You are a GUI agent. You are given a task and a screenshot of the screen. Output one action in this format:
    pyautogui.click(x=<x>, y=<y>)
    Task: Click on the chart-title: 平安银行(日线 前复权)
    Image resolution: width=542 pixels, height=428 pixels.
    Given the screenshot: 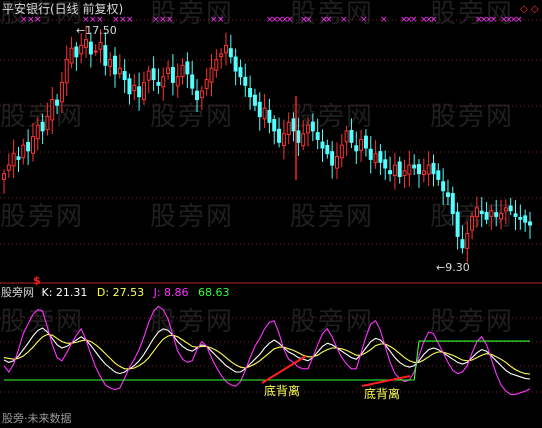 What is the action you would take?
    pyautogui.click(x=63, y=9)
    